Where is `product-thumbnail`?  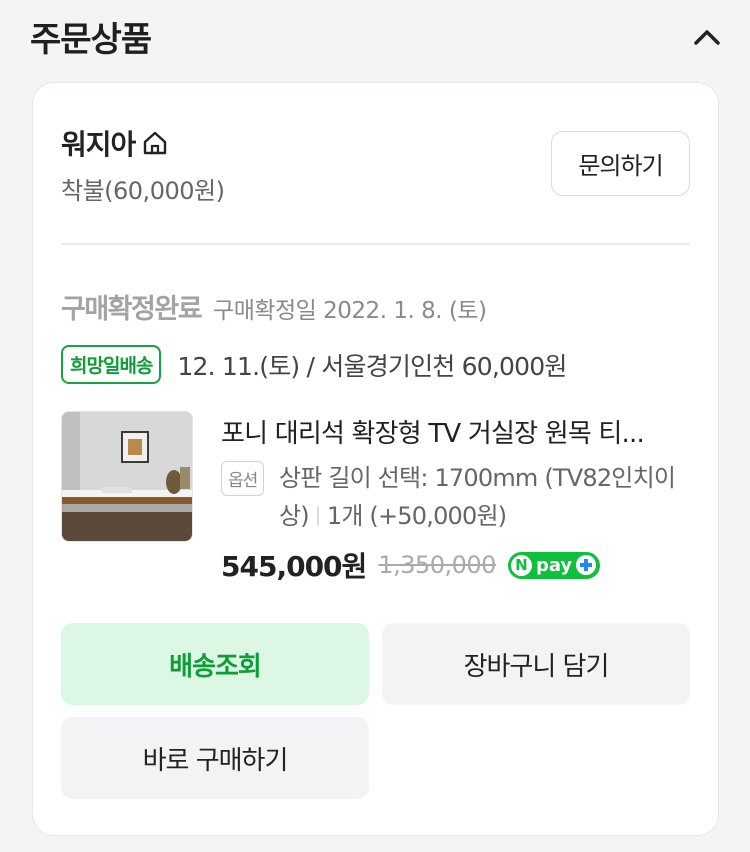
product-thumbnail is located at coordinates (127, 476).